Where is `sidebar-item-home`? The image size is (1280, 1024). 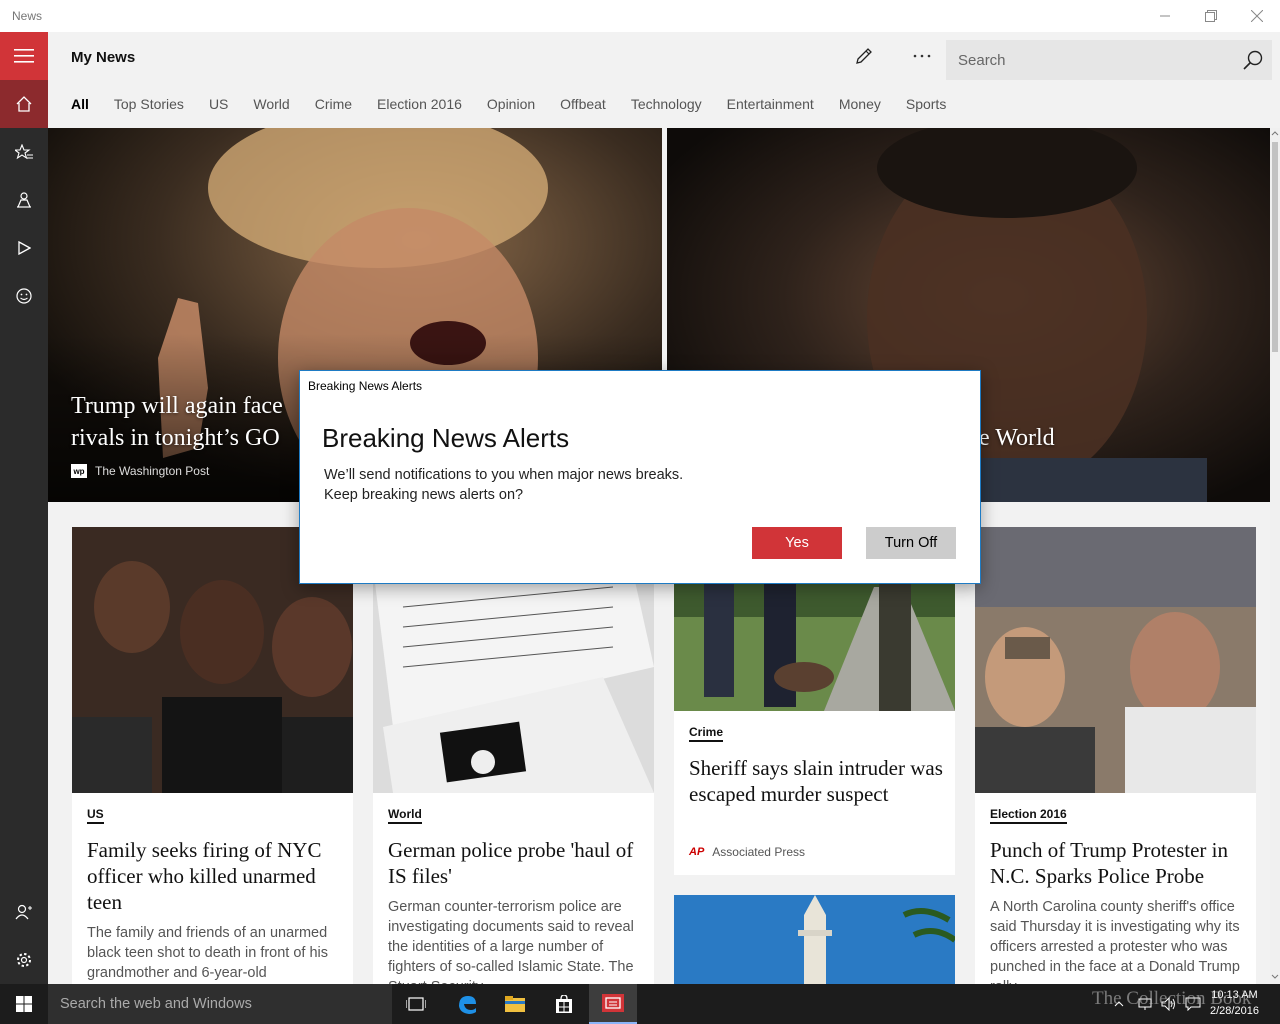
sidebar-item-home is located at coordinates (24, 104).